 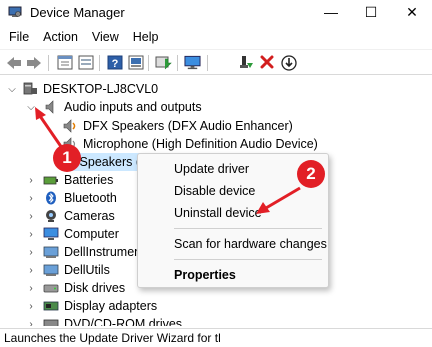 I want to click on scan-hardware-icon, so click(x=163, y=62).